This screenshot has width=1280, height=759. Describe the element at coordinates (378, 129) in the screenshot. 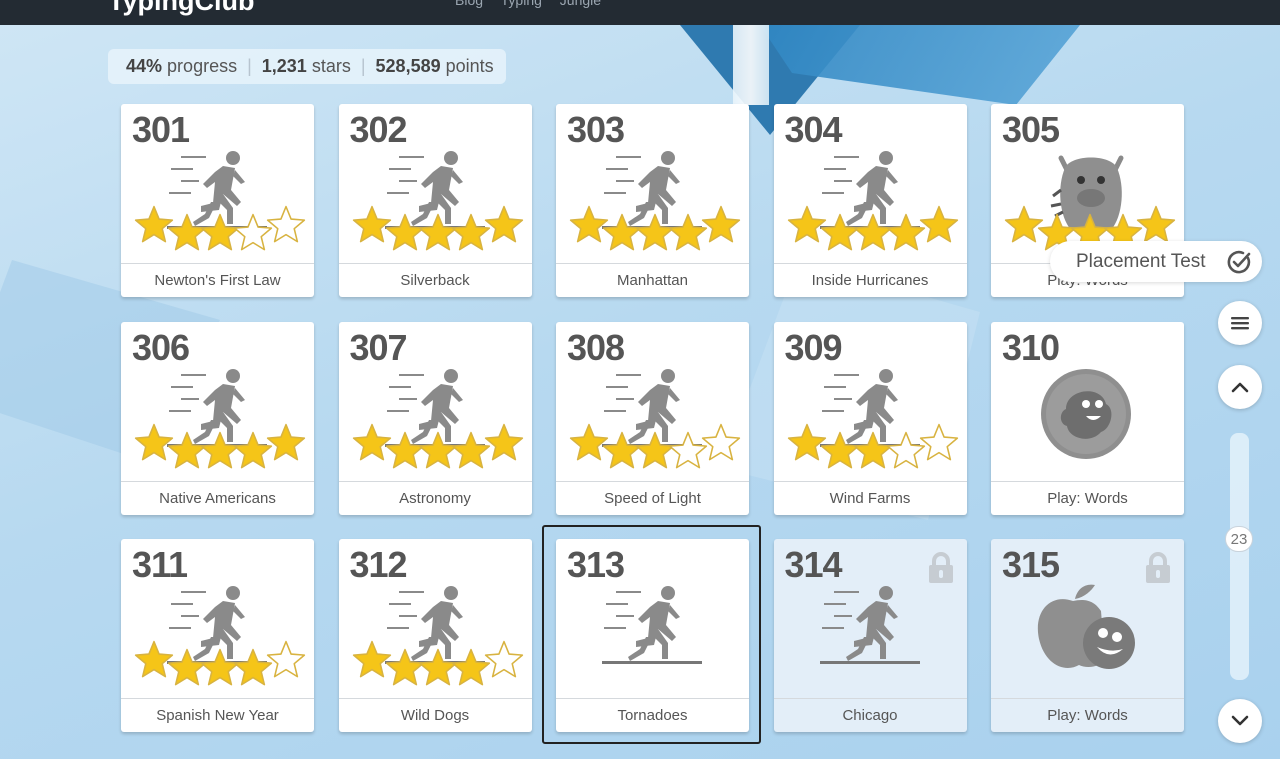

I see `lesson-number: 302` at that location.